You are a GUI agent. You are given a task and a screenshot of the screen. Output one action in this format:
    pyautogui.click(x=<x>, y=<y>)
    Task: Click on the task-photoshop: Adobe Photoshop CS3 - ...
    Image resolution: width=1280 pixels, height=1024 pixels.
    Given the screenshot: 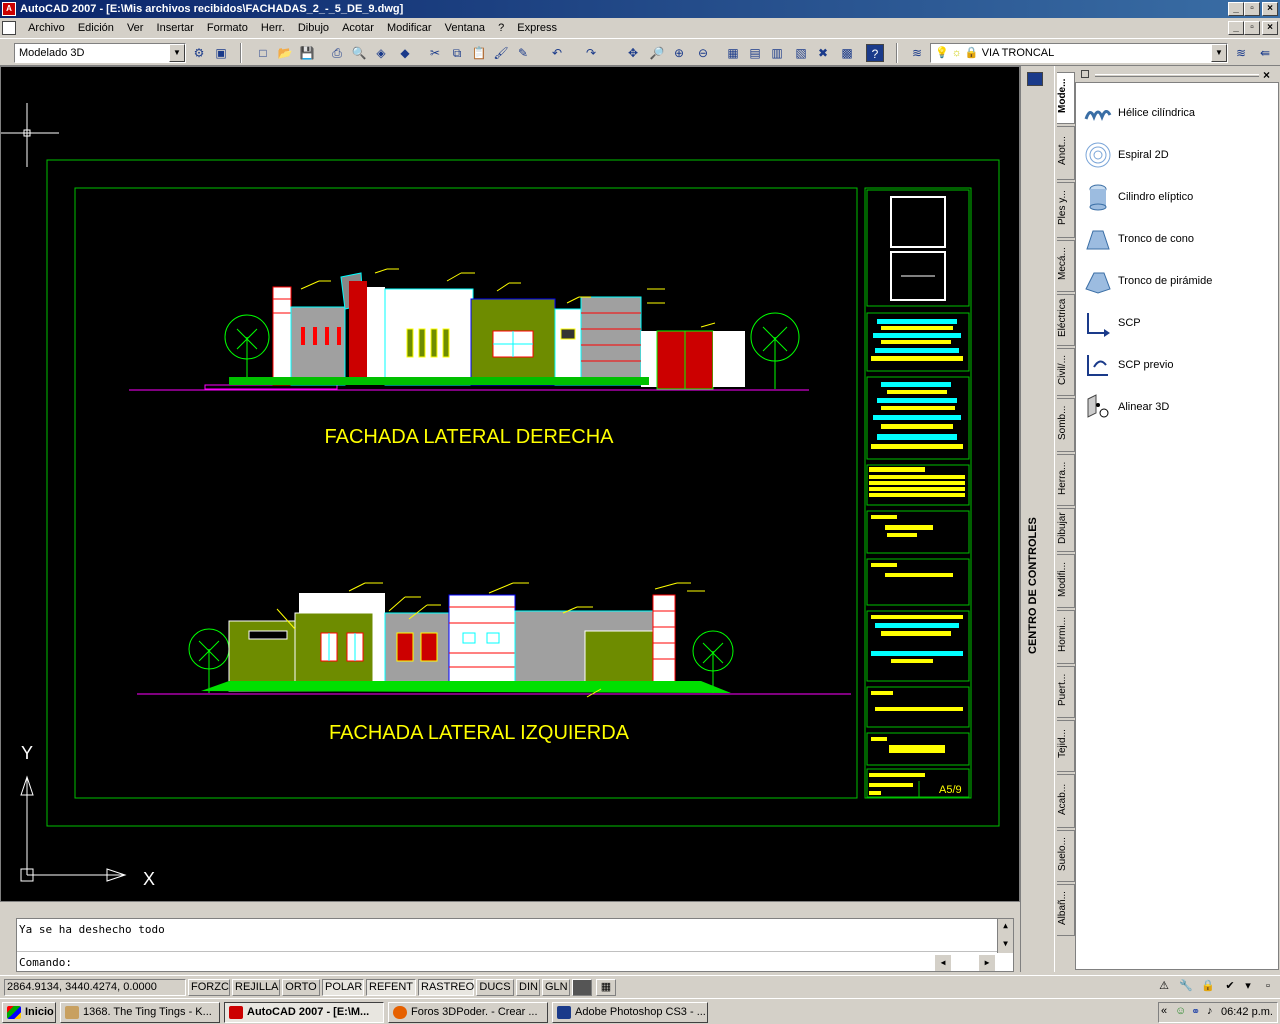 What is the action you would take?
    pyautogui.click(x=630, y=1012)
    